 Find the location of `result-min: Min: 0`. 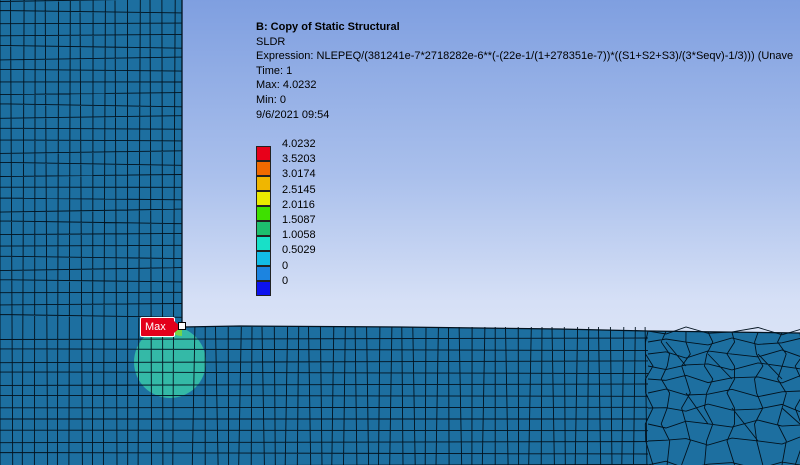

result-min: Min: 0 is located at coordinates (271, 99).